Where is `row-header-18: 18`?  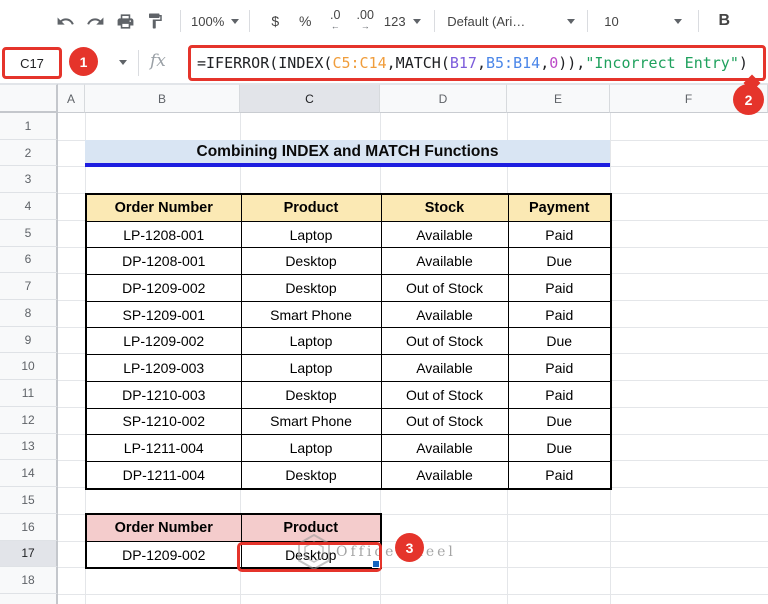
row-header-18: 18 is located at coordinates (29, 580).